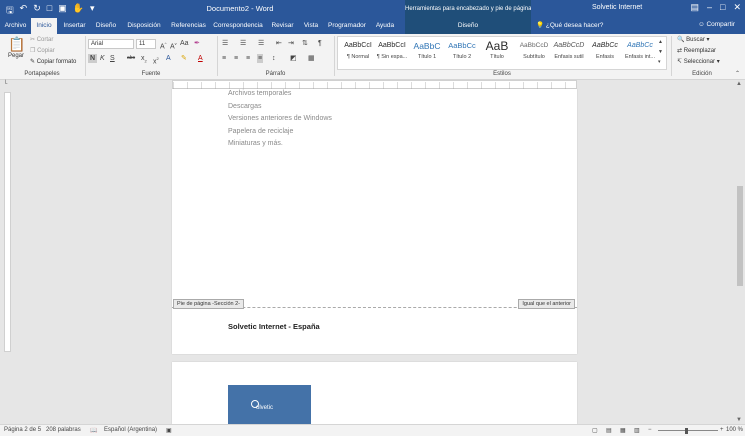  I want to click on zoom-out-icon: −, so click(650, 430).